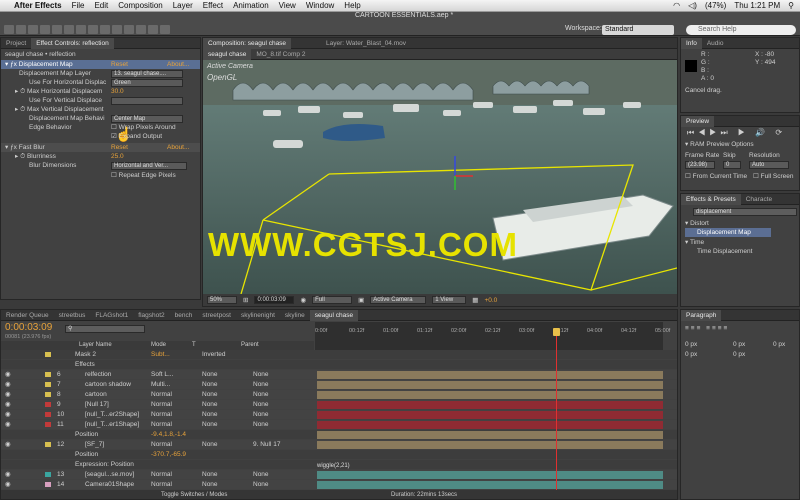 This screenshot has height=500, width=800. Describe the element at coordinates (158, 345) in the screenshot. I see `col-mode: Mode` at that location.